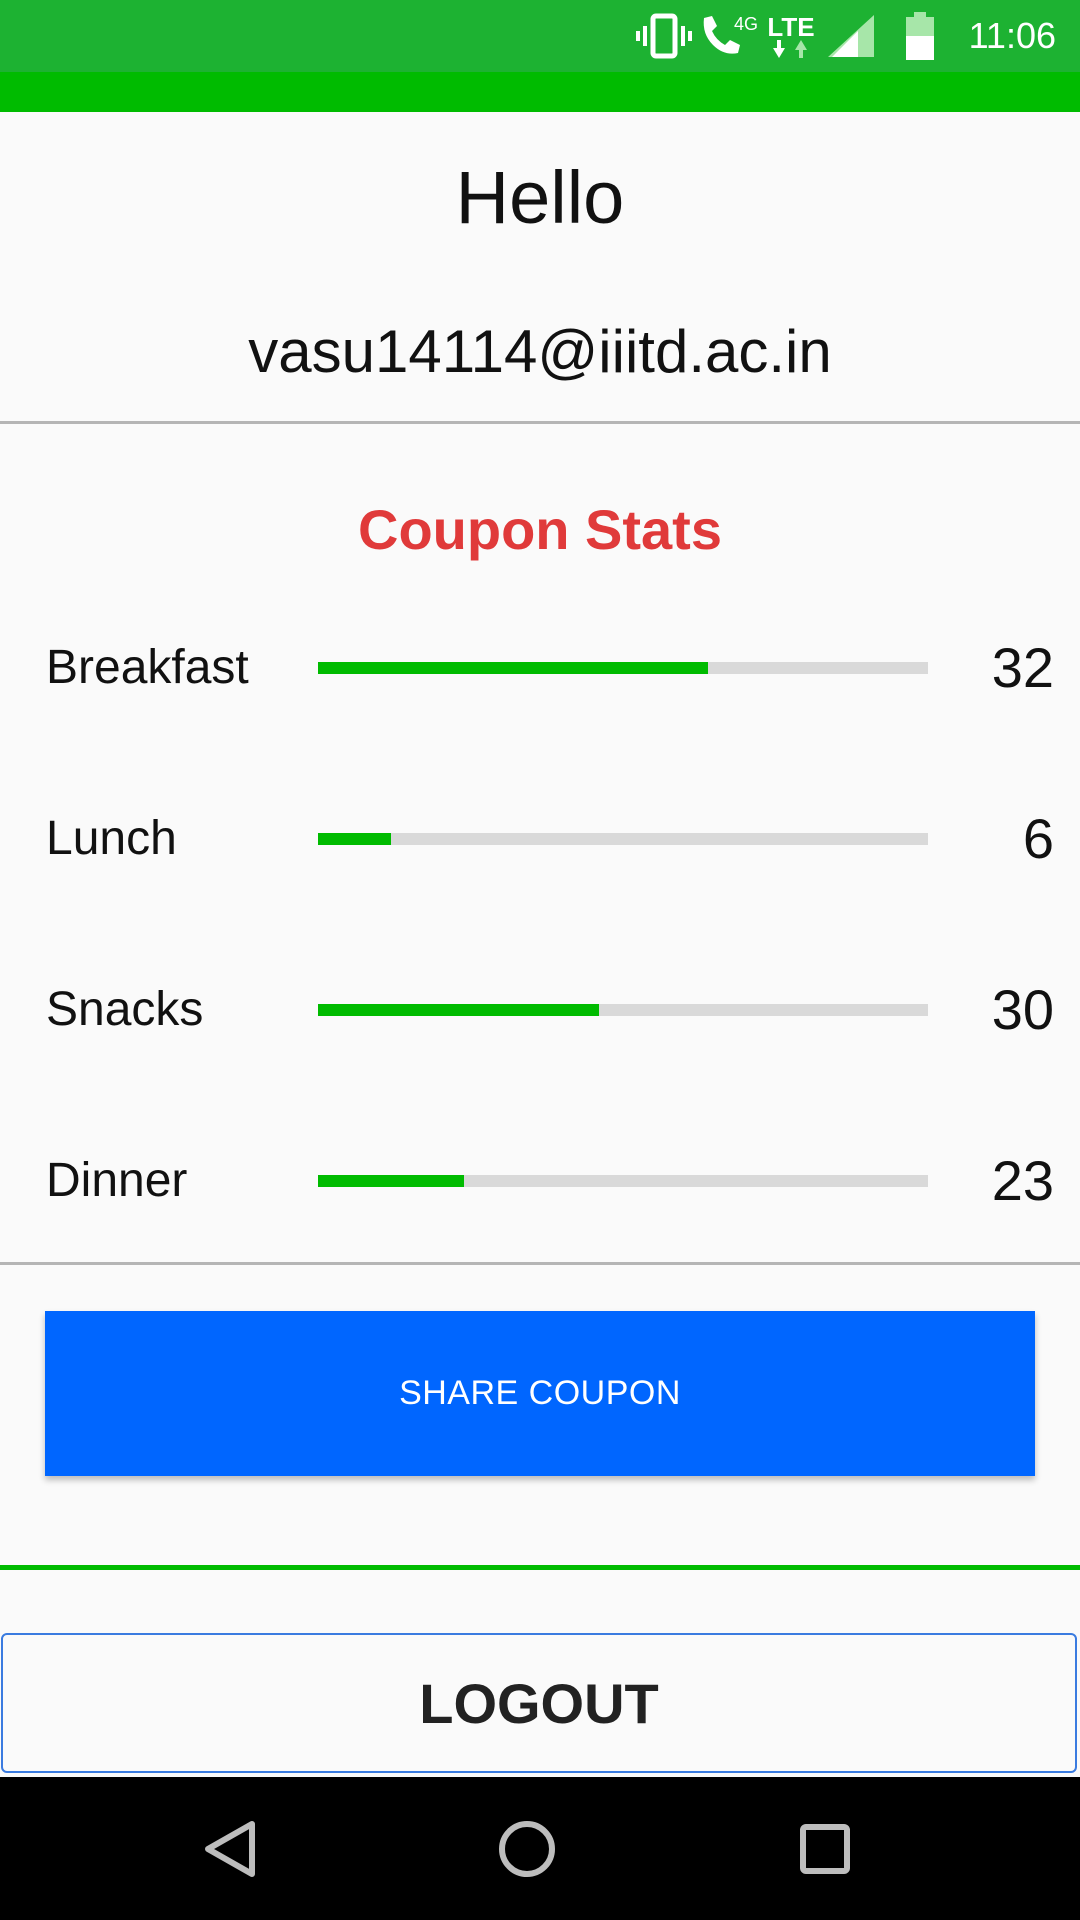 The width and height of the screenshot is (1080, 1920). Describe the element at coordinates (540, 1393) in the screenshot. I see `share-coupon-button: SHARE COUPON` at that location.